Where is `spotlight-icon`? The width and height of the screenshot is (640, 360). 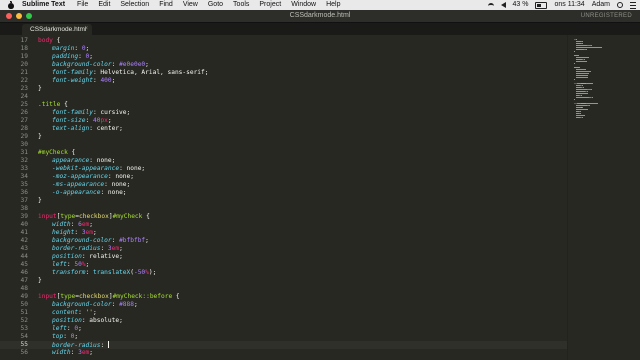
spotlight-icon is located at coordinates (620, 5).